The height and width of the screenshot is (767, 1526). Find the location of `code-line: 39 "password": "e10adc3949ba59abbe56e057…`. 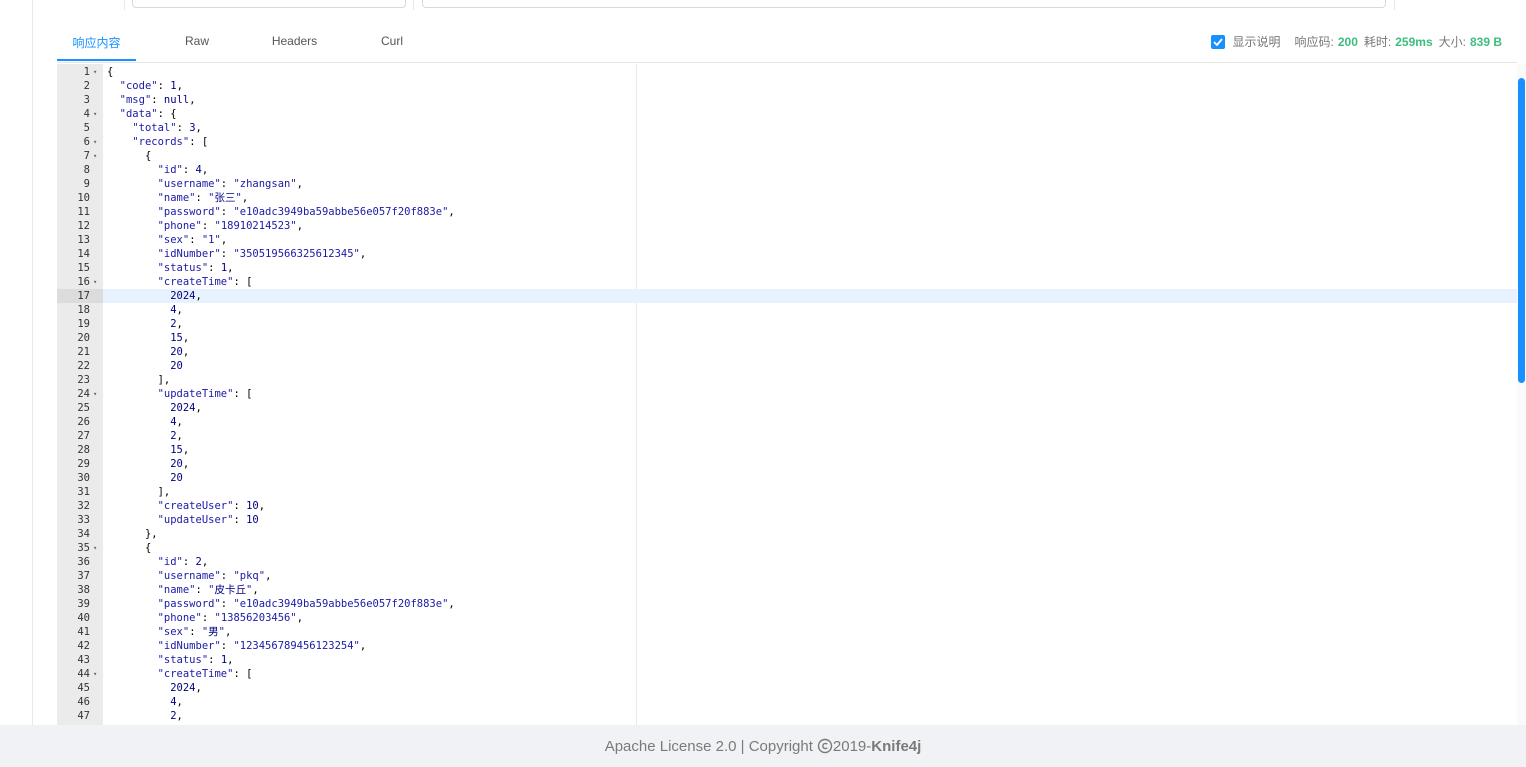

code-line: 39 "password": "e10adc3949ba59abbe56e057… is located at coordinates (787, 604).